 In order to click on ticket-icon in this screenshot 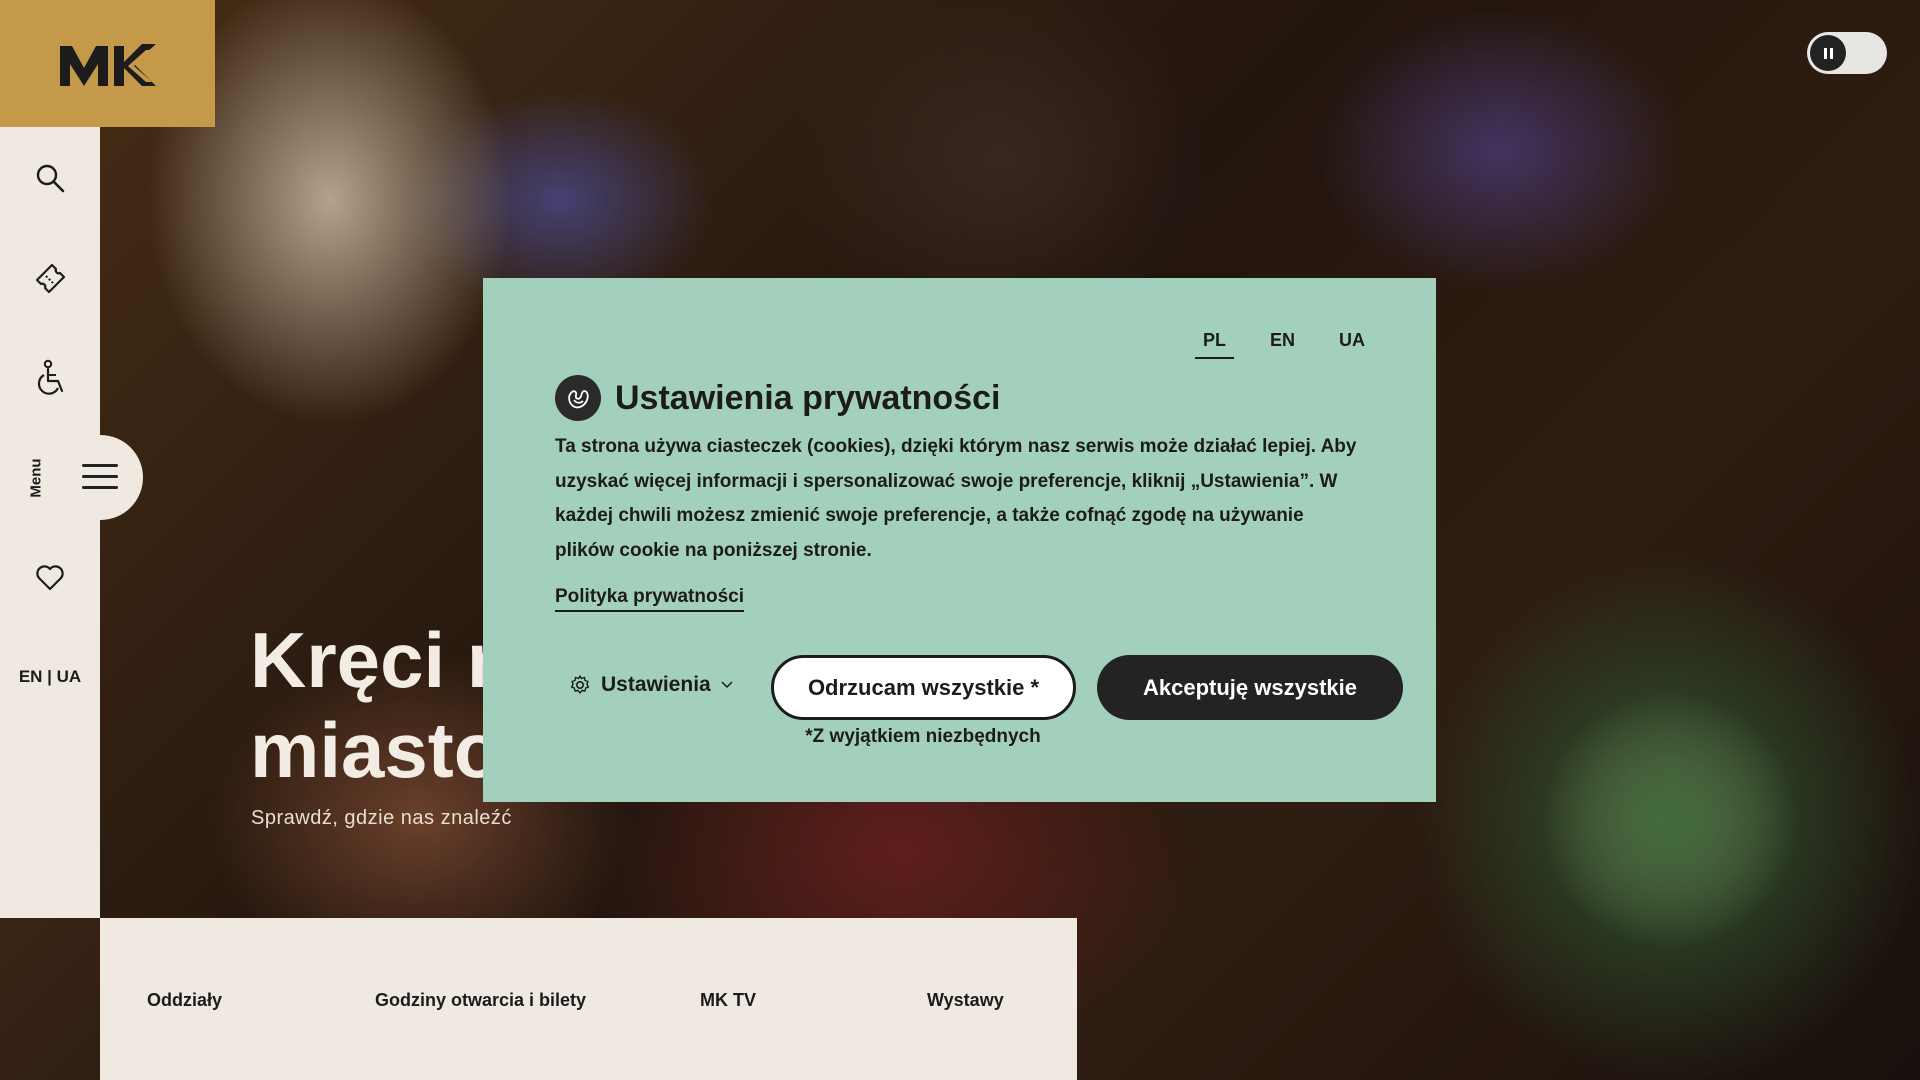, I will do `click(50, 278)`.